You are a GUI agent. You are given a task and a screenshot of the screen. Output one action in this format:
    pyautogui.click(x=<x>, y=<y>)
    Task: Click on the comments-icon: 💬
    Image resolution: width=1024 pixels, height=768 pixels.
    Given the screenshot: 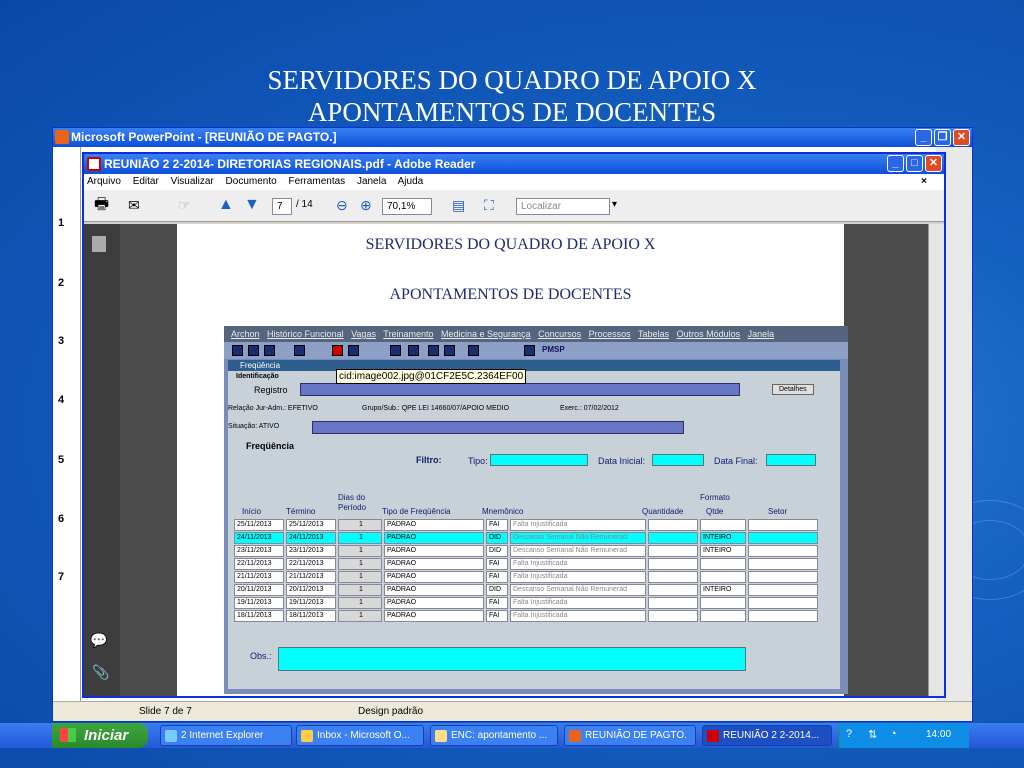 What is the action you would take?
    pyautogui.click(x=98, y=640)
    